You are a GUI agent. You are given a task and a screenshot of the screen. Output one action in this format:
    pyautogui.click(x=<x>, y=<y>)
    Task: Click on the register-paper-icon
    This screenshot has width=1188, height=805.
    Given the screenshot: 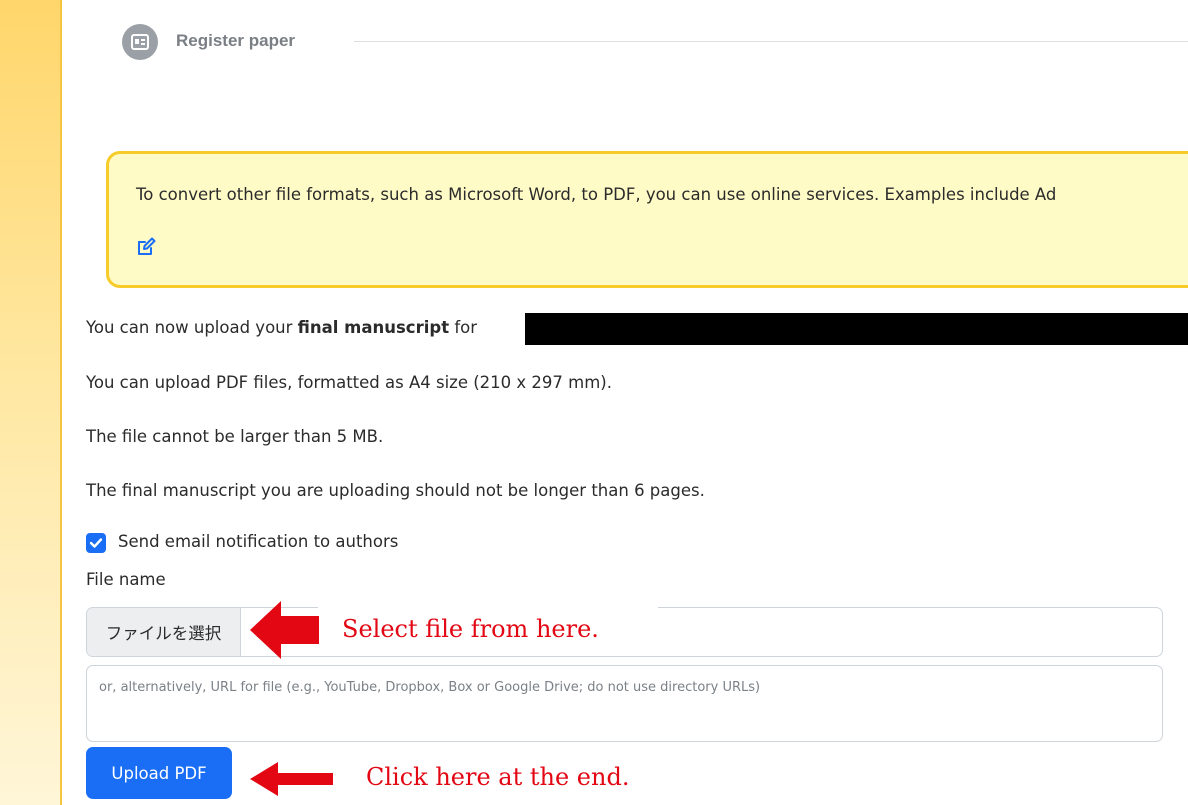 What is the action you would take?
    pyautogui.click(x=140, y=42)
    